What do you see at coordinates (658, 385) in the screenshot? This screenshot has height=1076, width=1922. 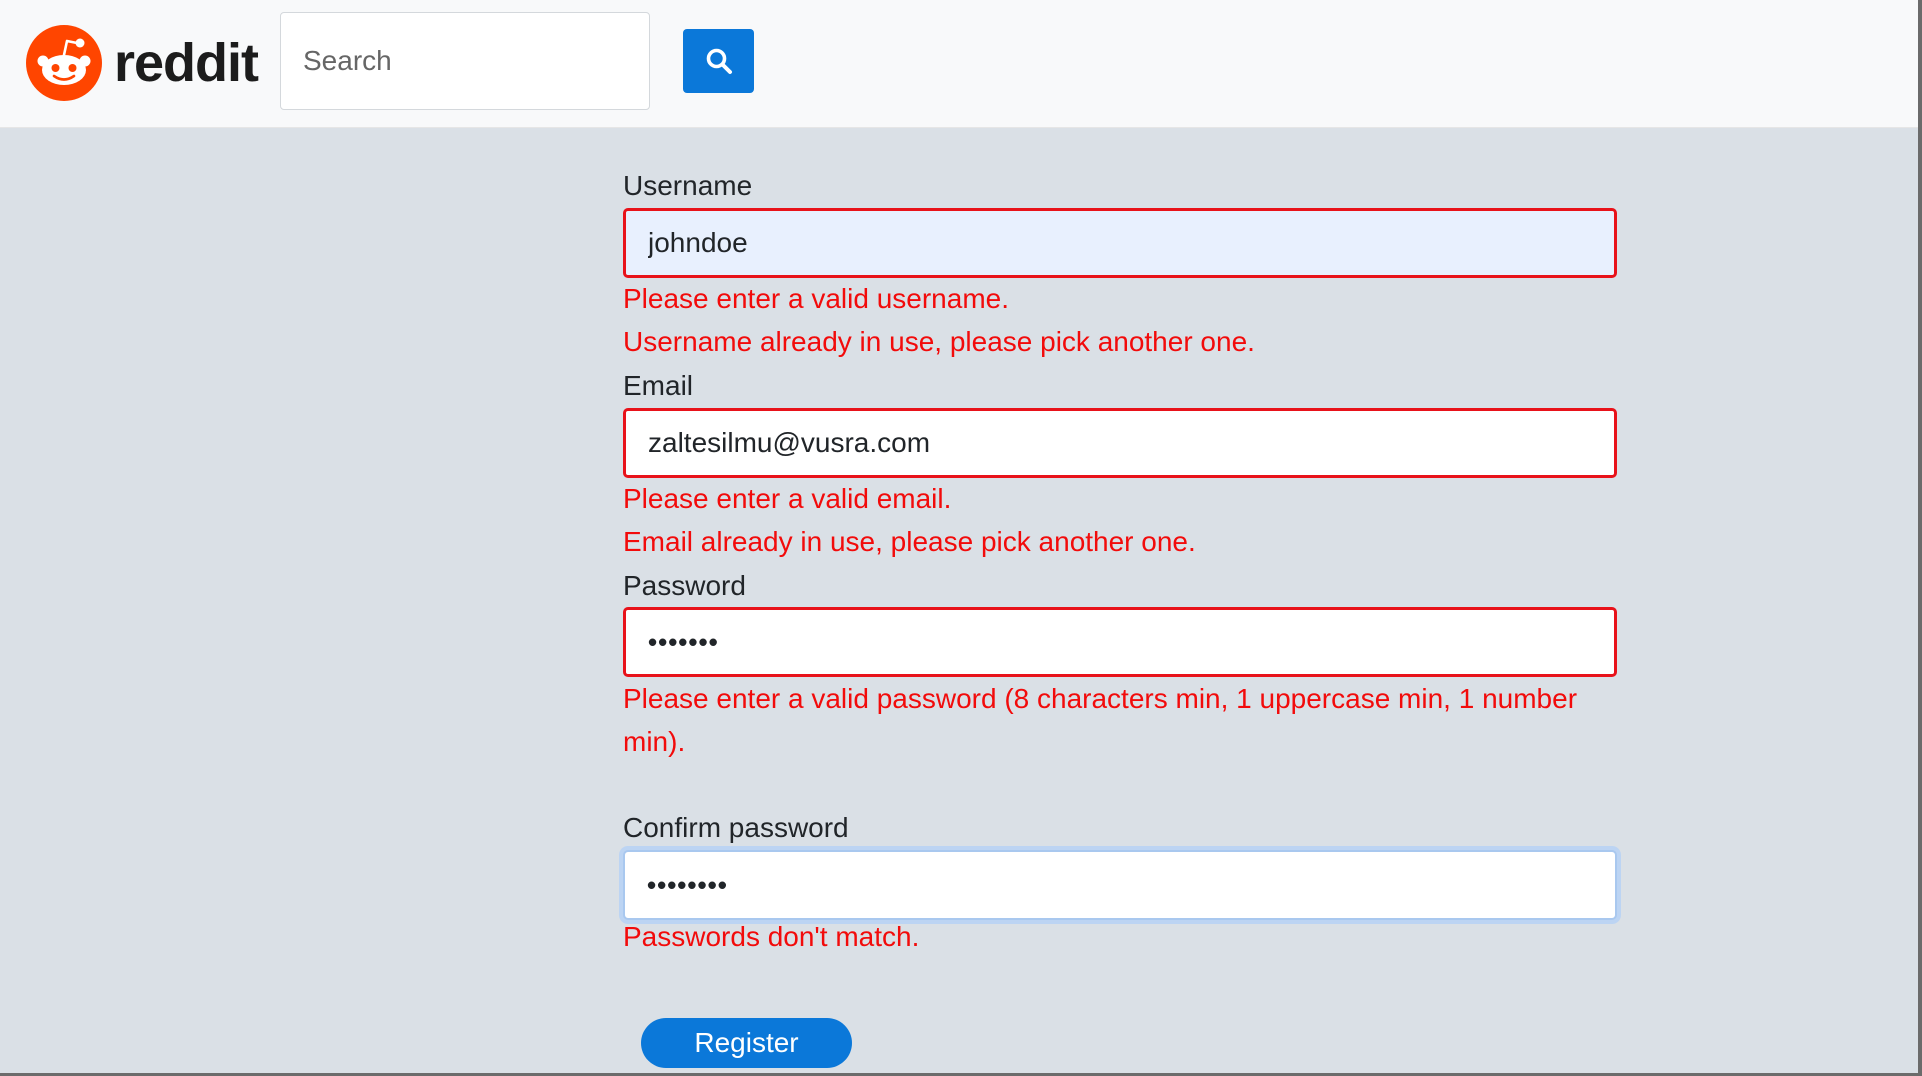 I see `email-label: Email` at bounding box center [658, 385].